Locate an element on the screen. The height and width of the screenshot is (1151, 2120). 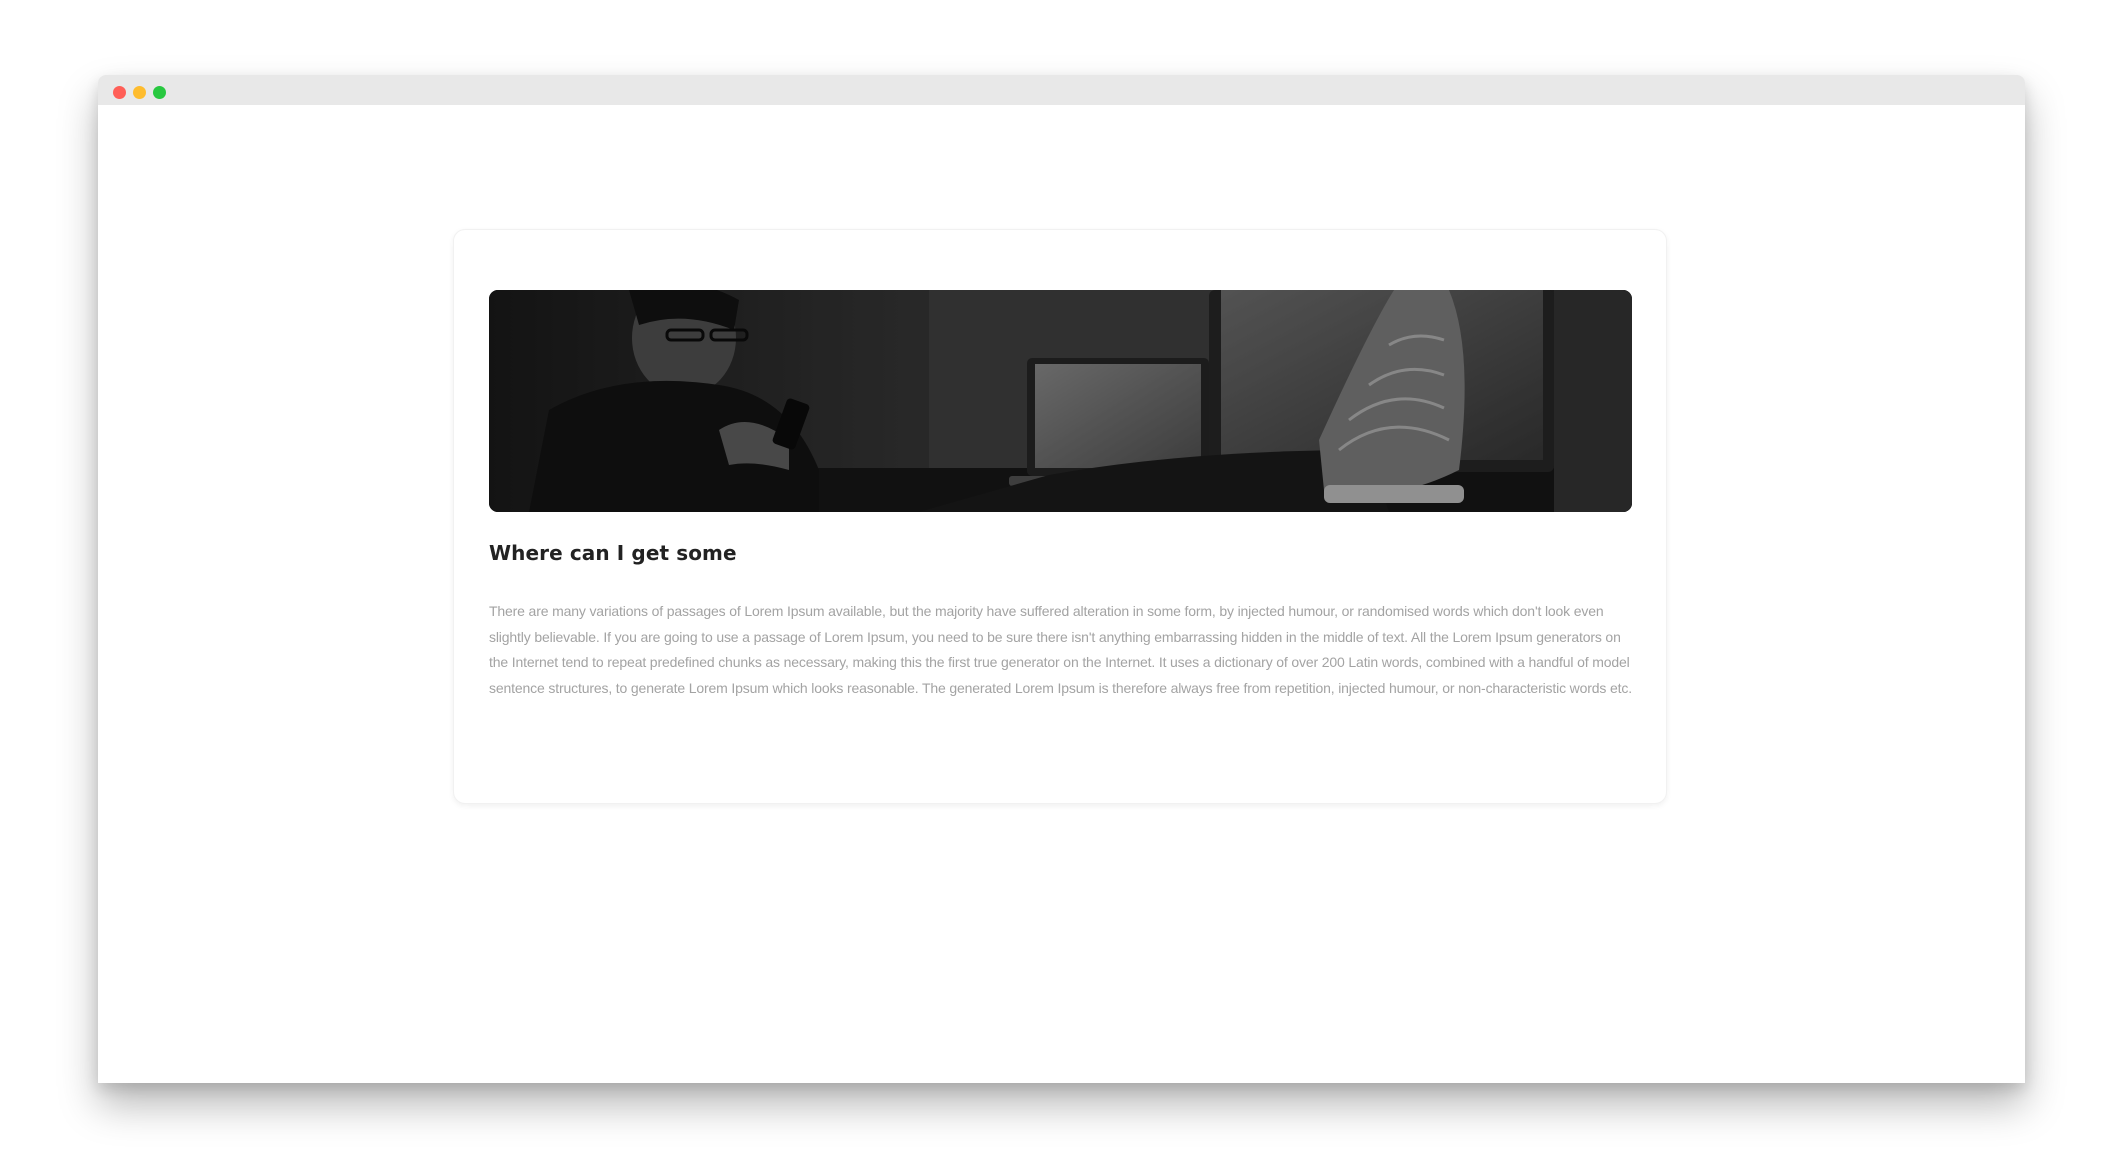
hero-image is located at coordinates (1060, 401).